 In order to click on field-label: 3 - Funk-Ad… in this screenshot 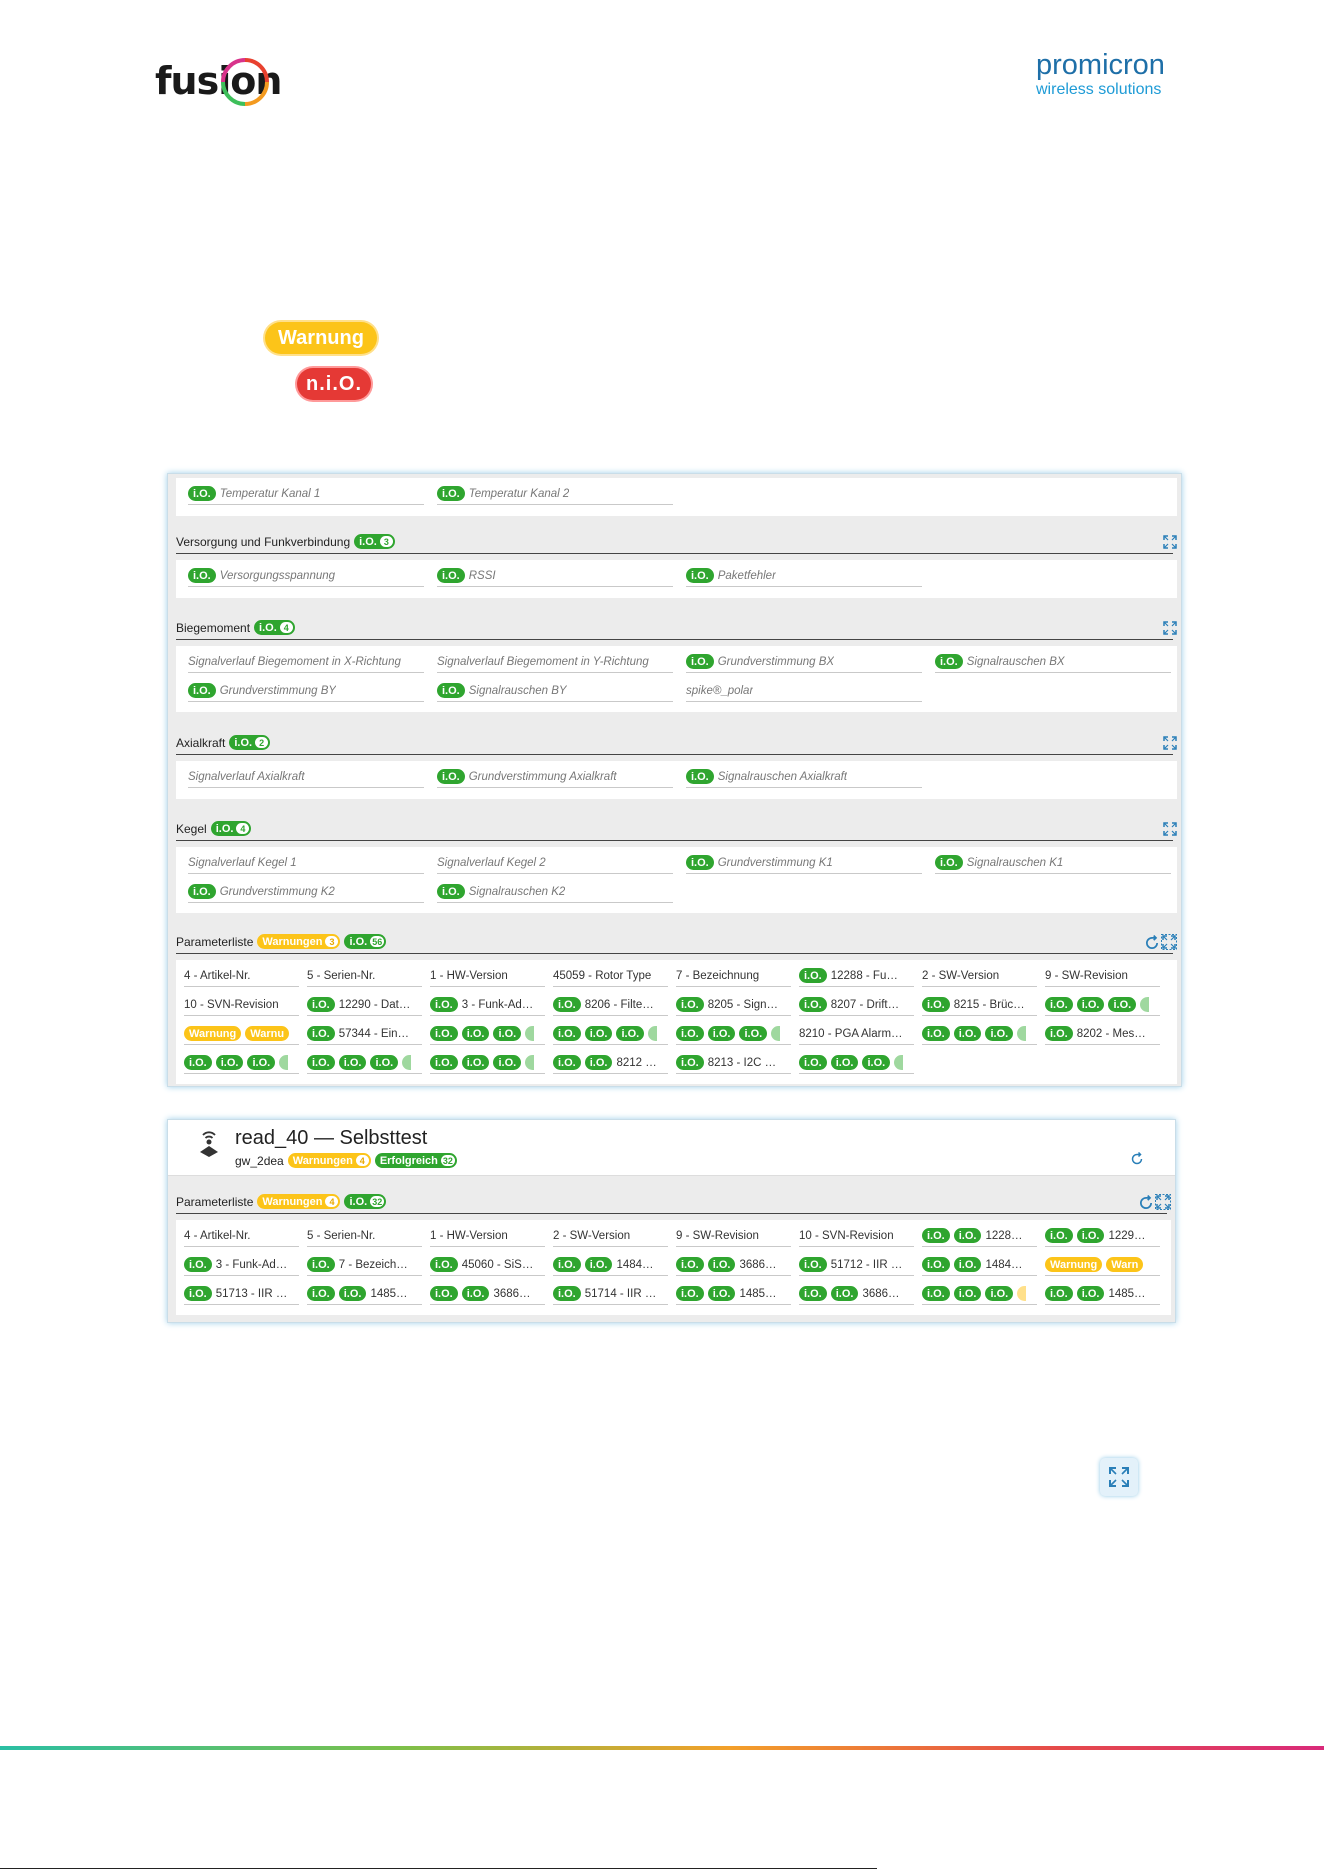, I will do `click(497, 1004)`.